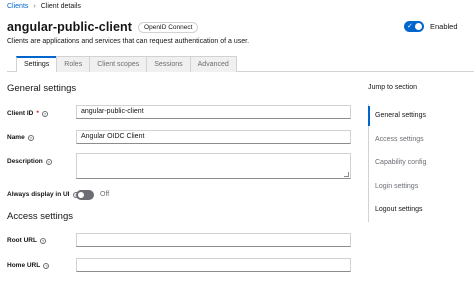 This screenshot has height=283, width=474. Describe the element at coordinates (70, 27) in the screenshot. I see `page-title: angular-public-client` at that location.